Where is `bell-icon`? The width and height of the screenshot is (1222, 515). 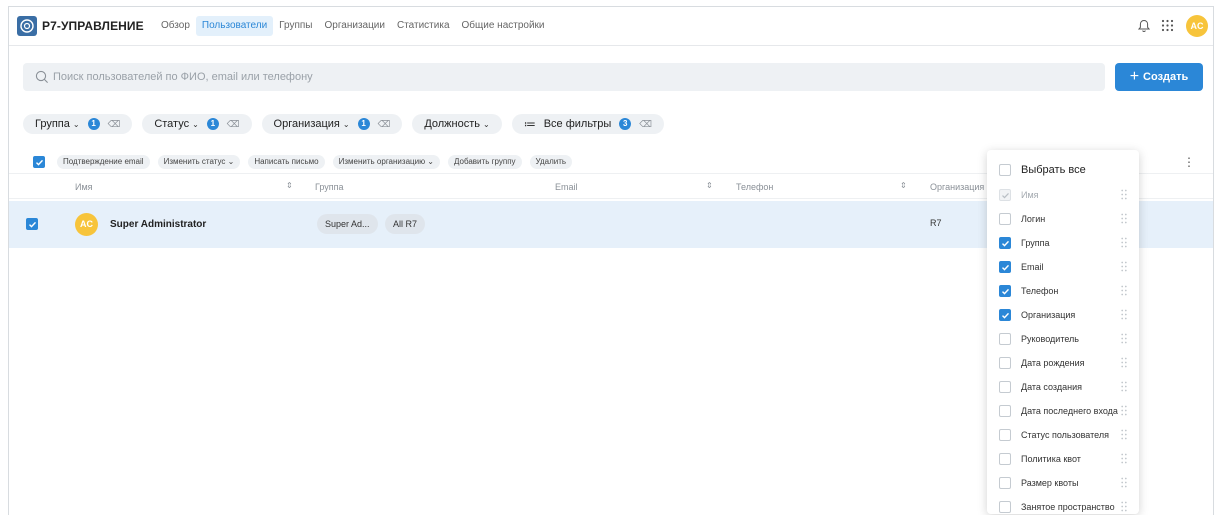
bell-icon is located at coordinates (1144, 28).